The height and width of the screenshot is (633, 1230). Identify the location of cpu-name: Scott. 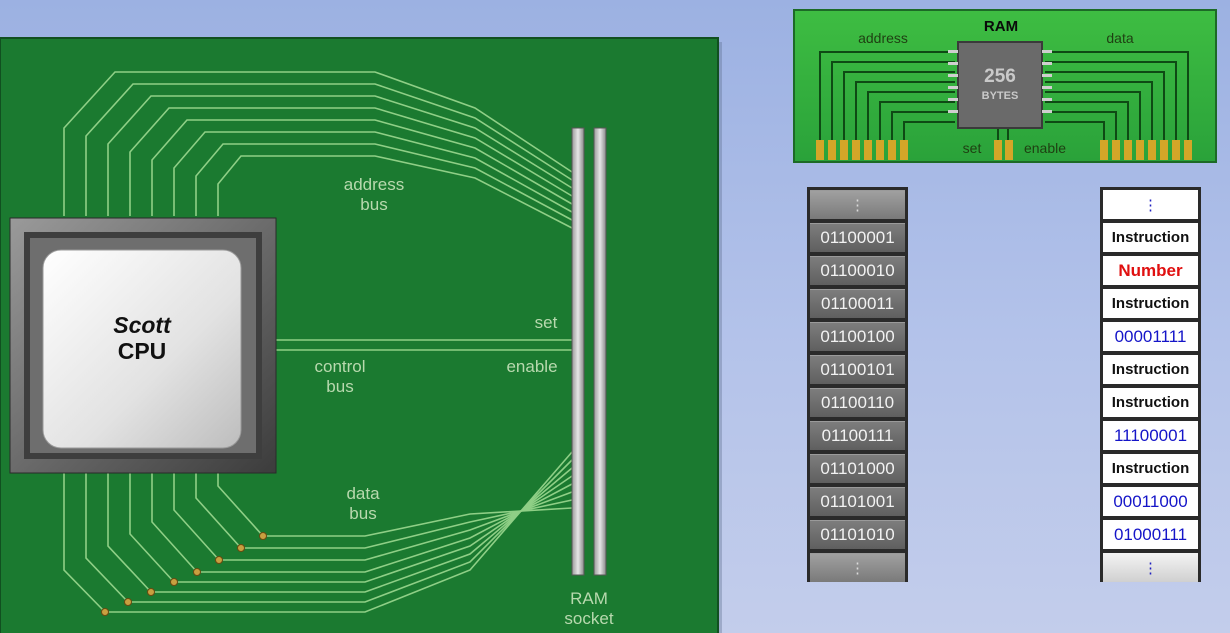
(142, 325).